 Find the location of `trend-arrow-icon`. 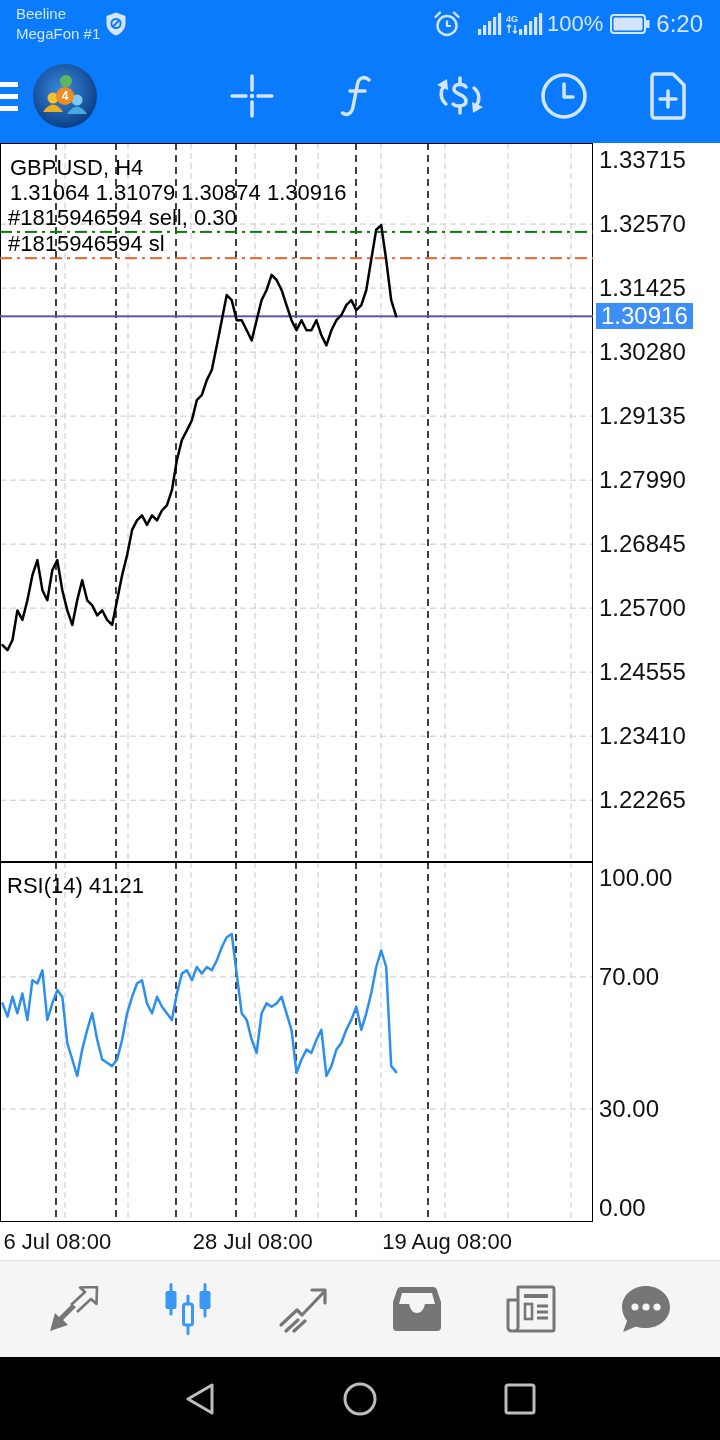

trend-arrow-icon is located at coordinates (302, 1309).